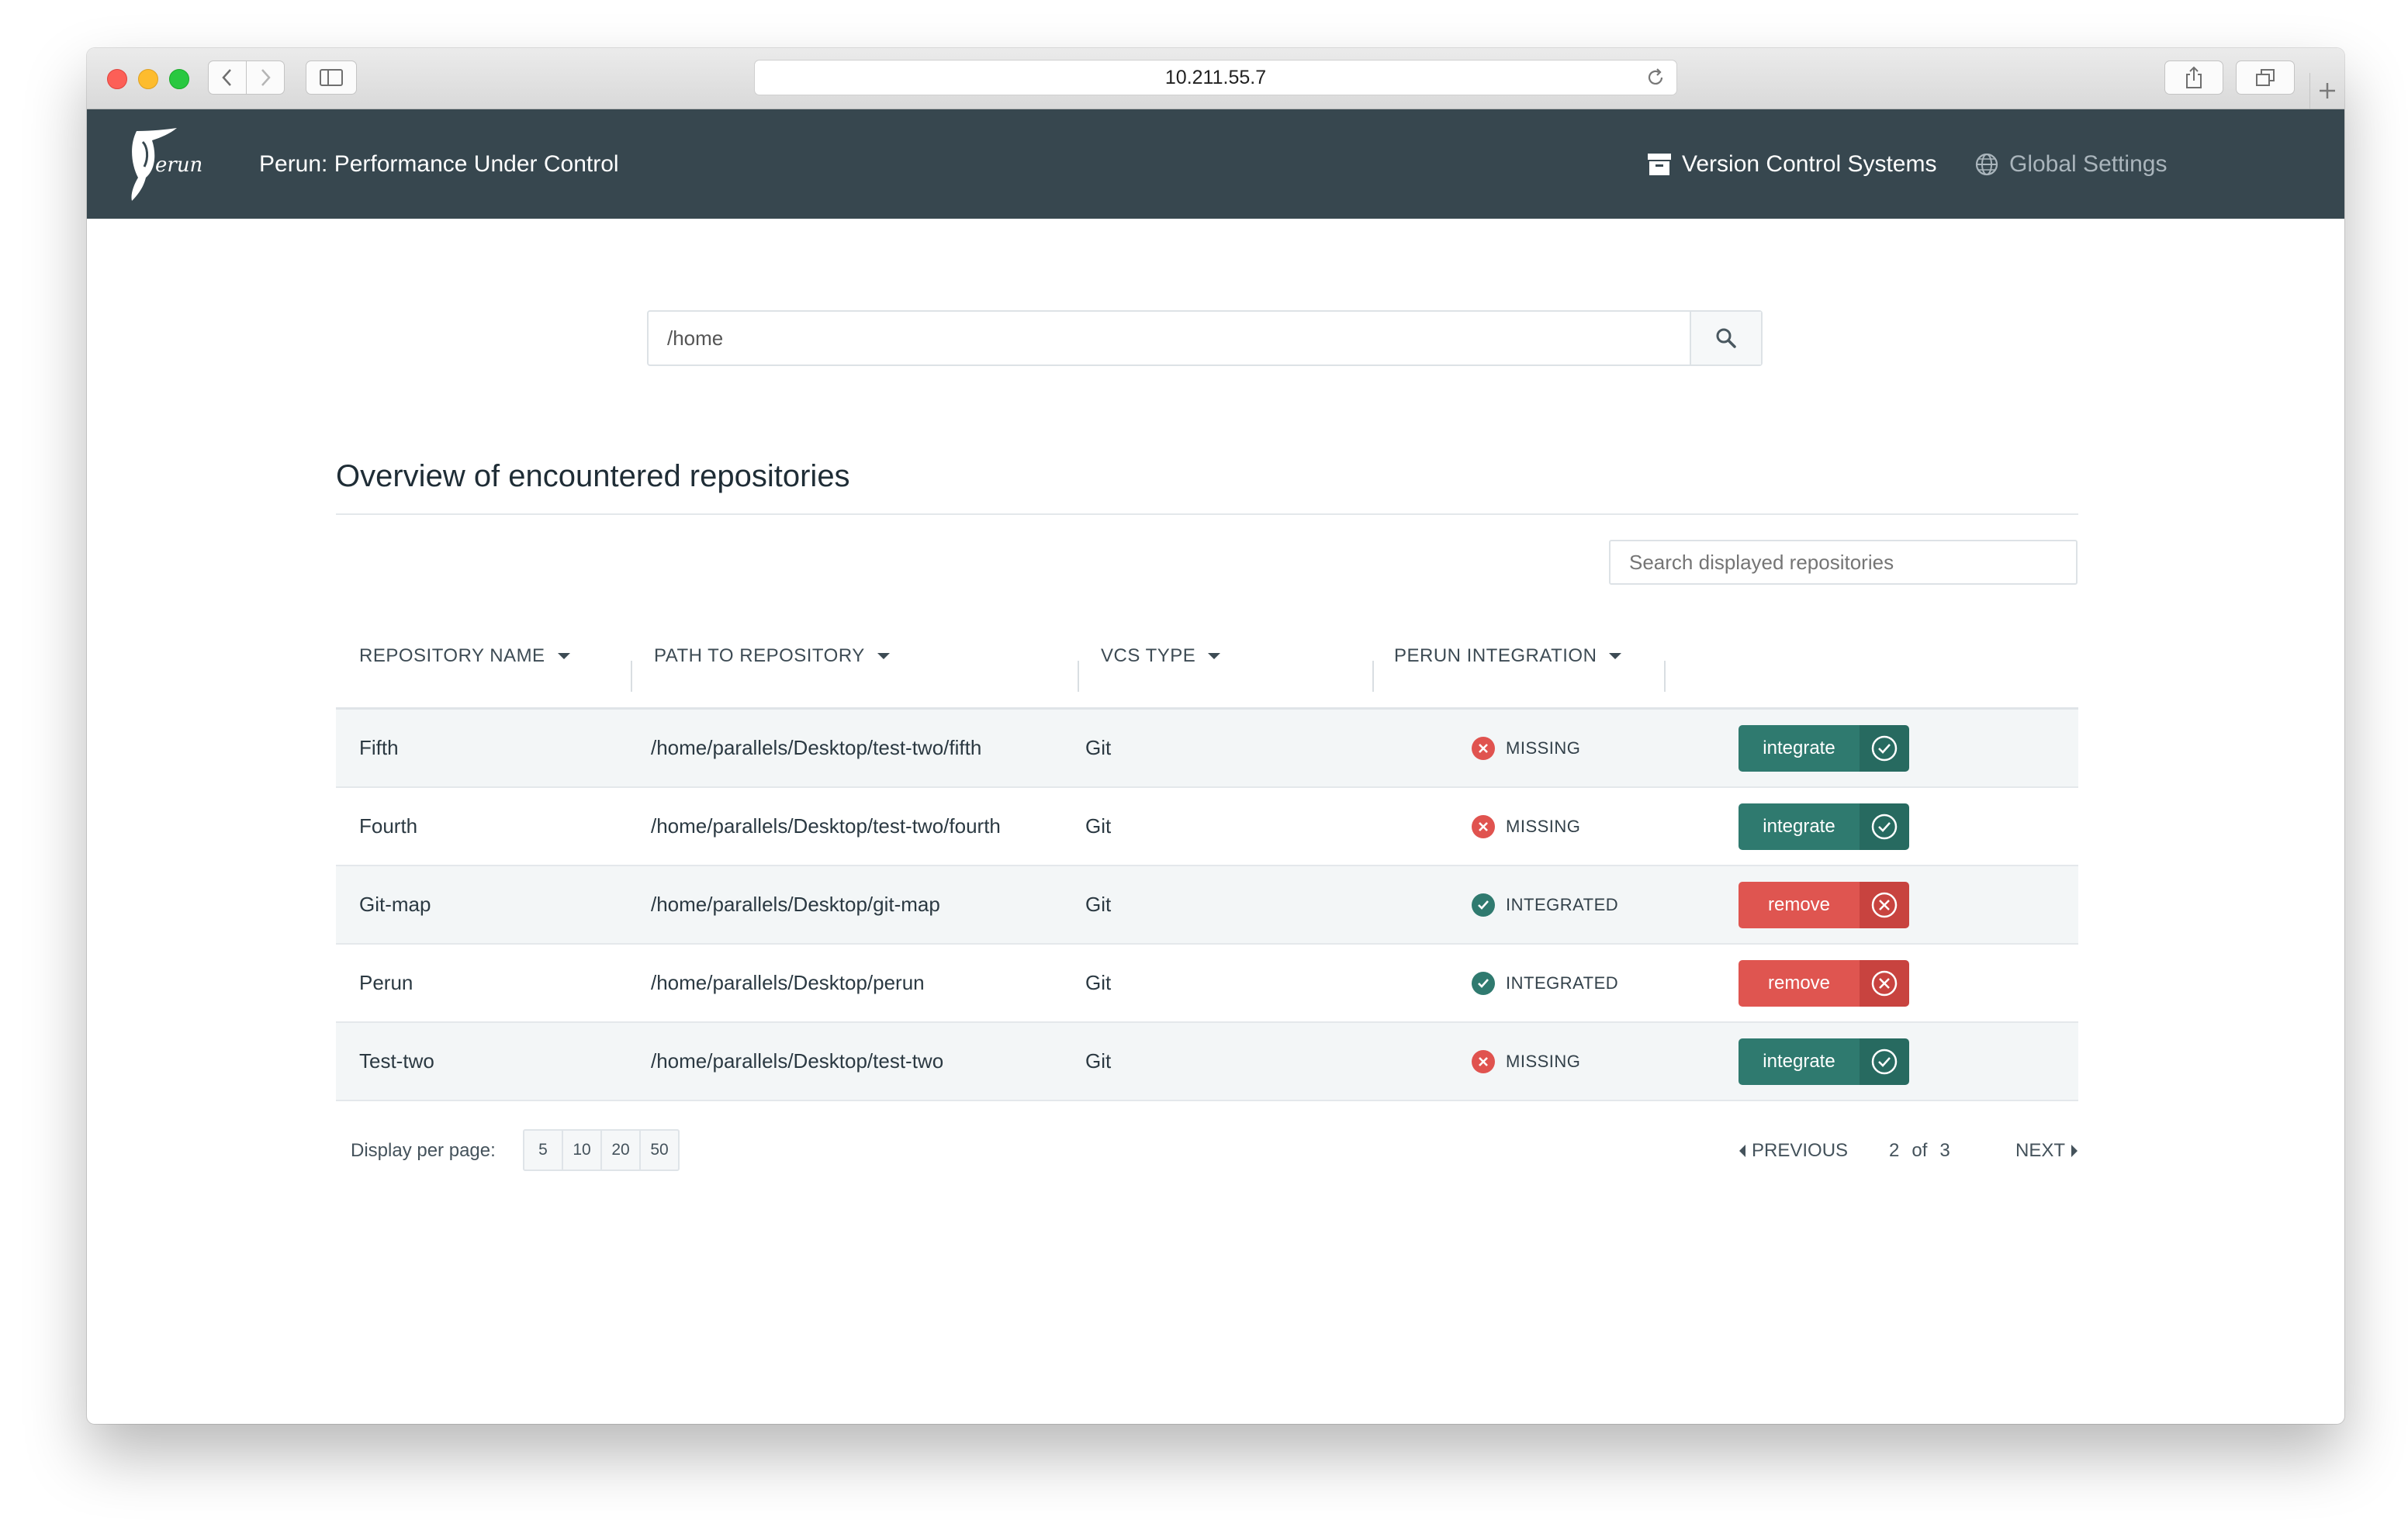 The width and height of the screenshot is (2408, 1534). Describe the element at coordinates (465, 655) in the screenshot. I see `column-header-repository-name: REPOSITORY NAME` at that location.